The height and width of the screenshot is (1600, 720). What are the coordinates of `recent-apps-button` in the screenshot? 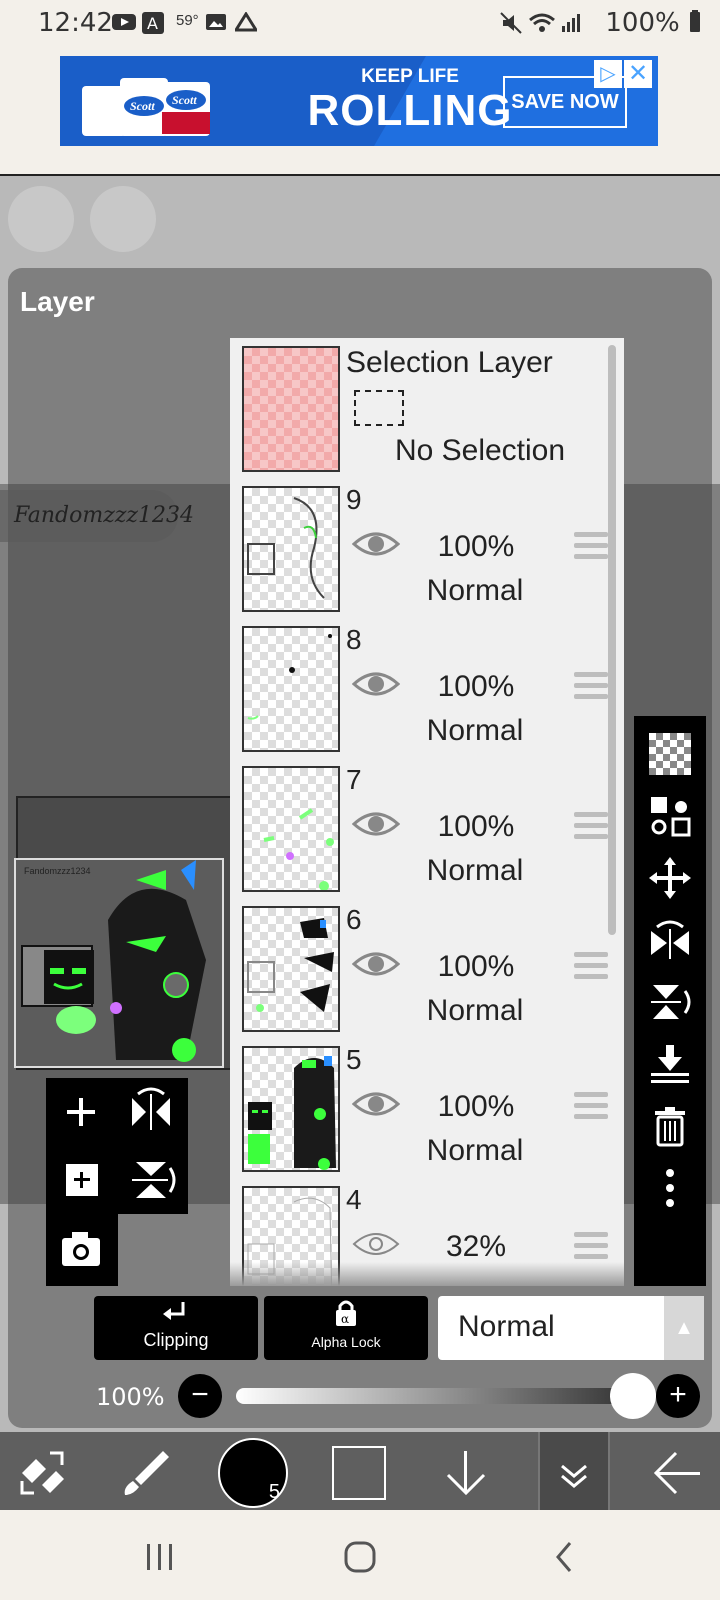 It's located at (160, 1555).